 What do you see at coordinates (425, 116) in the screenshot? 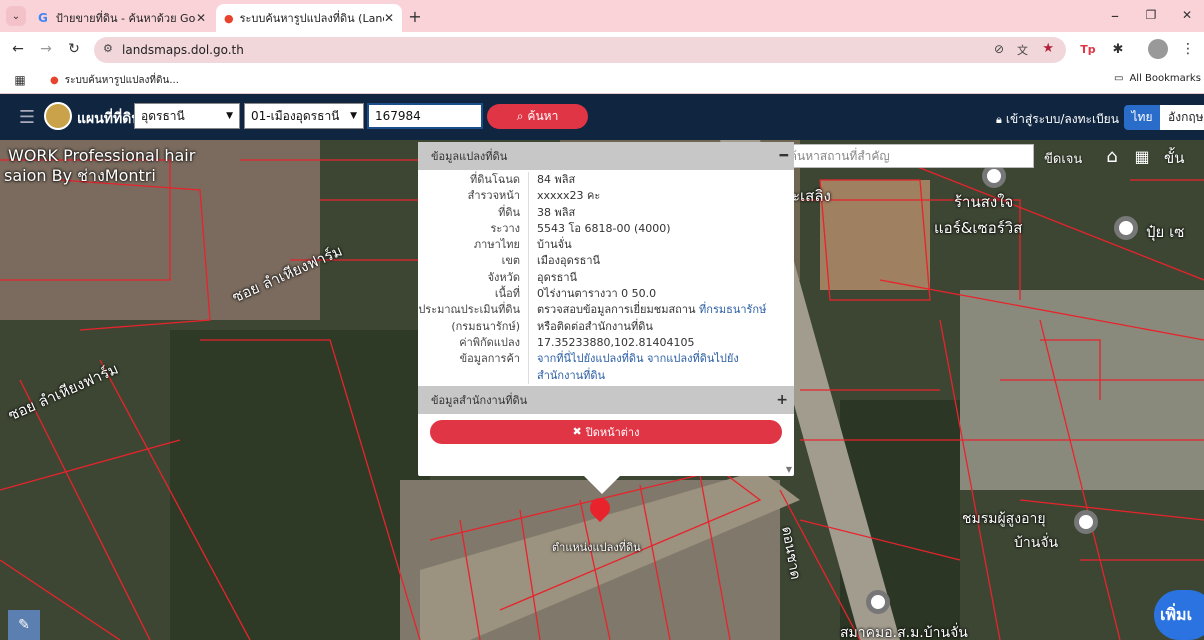
I see `parcel-number-input: 167984` at bounding box center [425, 116].